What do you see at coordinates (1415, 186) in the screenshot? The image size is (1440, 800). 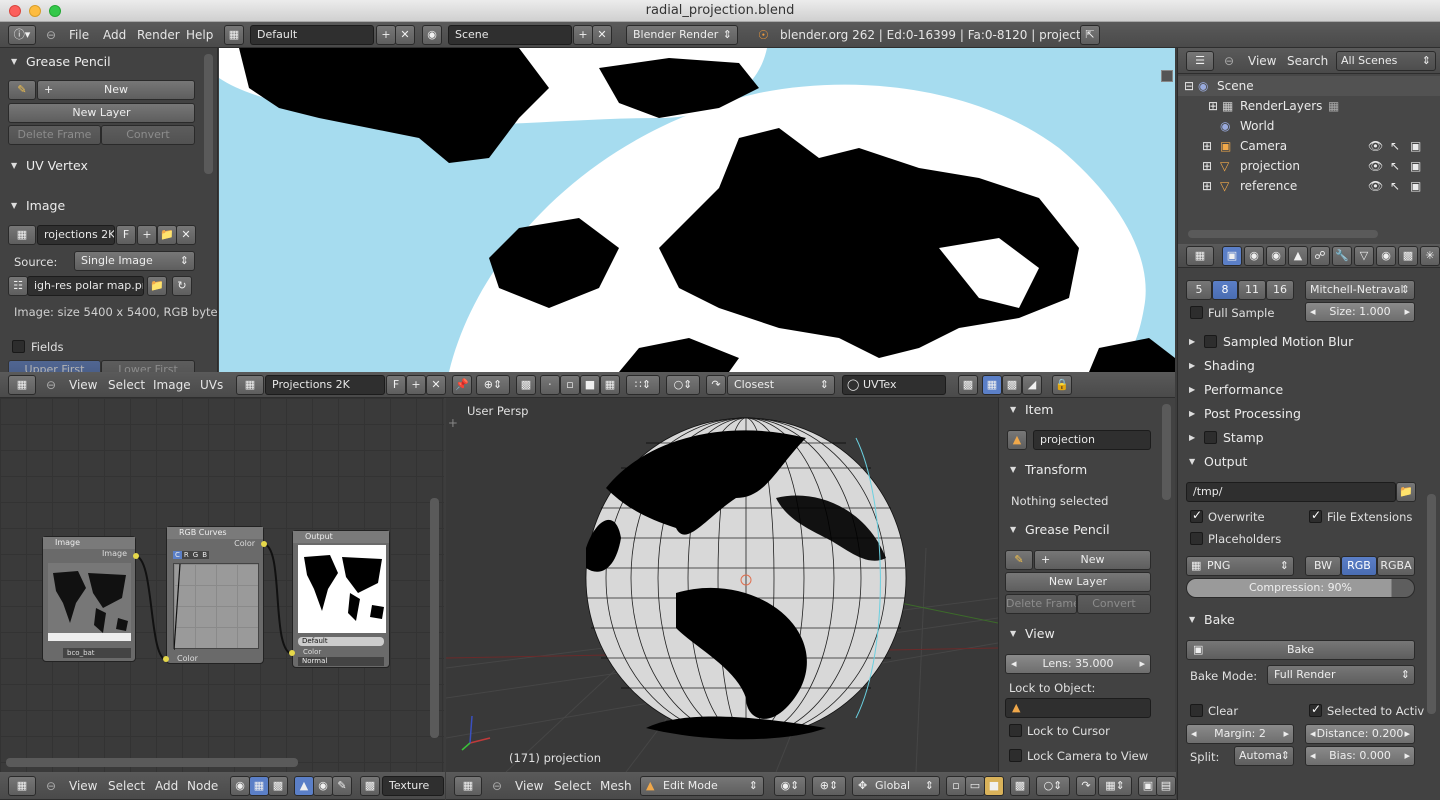 I see `render-camera-icon: ▣` at bounding box center [1415, 186].